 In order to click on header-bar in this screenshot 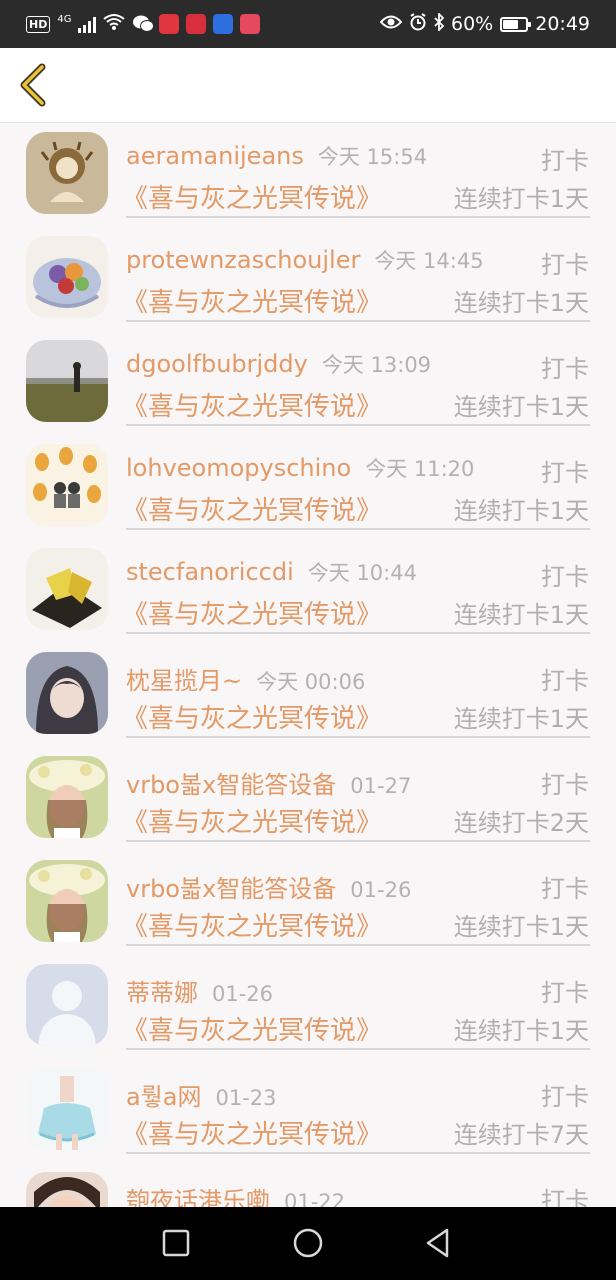, I will do `click(308, 85)`.